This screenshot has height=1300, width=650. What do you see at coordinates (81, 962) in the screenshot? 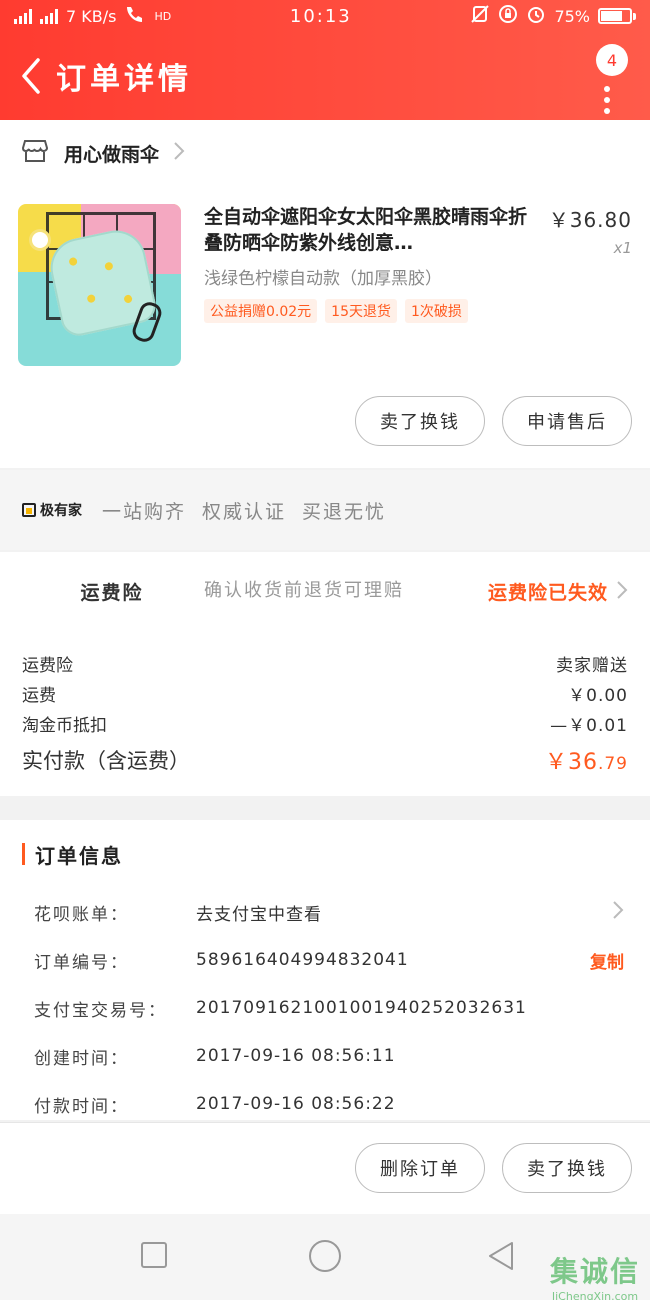
I see `order-number-label: 订单编号：` at bounding box center [81, 962].